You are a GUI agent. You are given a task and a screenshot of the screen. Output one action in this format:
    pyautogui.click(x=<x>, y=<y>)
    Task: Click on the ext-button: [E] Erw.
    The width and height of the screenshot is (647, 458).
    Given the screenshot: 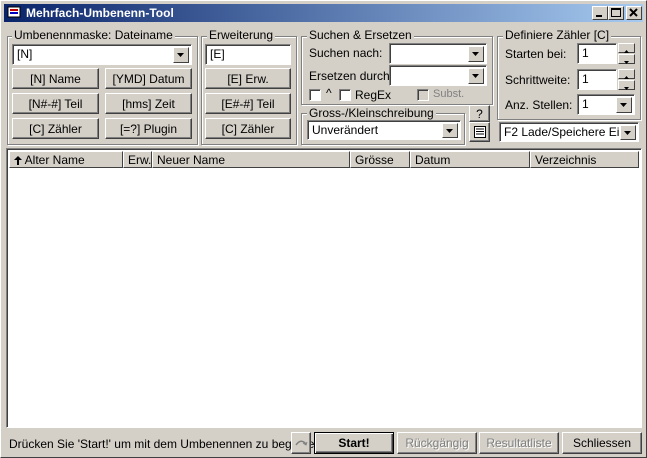 What is the action you would take?
    pyautogui.click(x=248, y=78)
    